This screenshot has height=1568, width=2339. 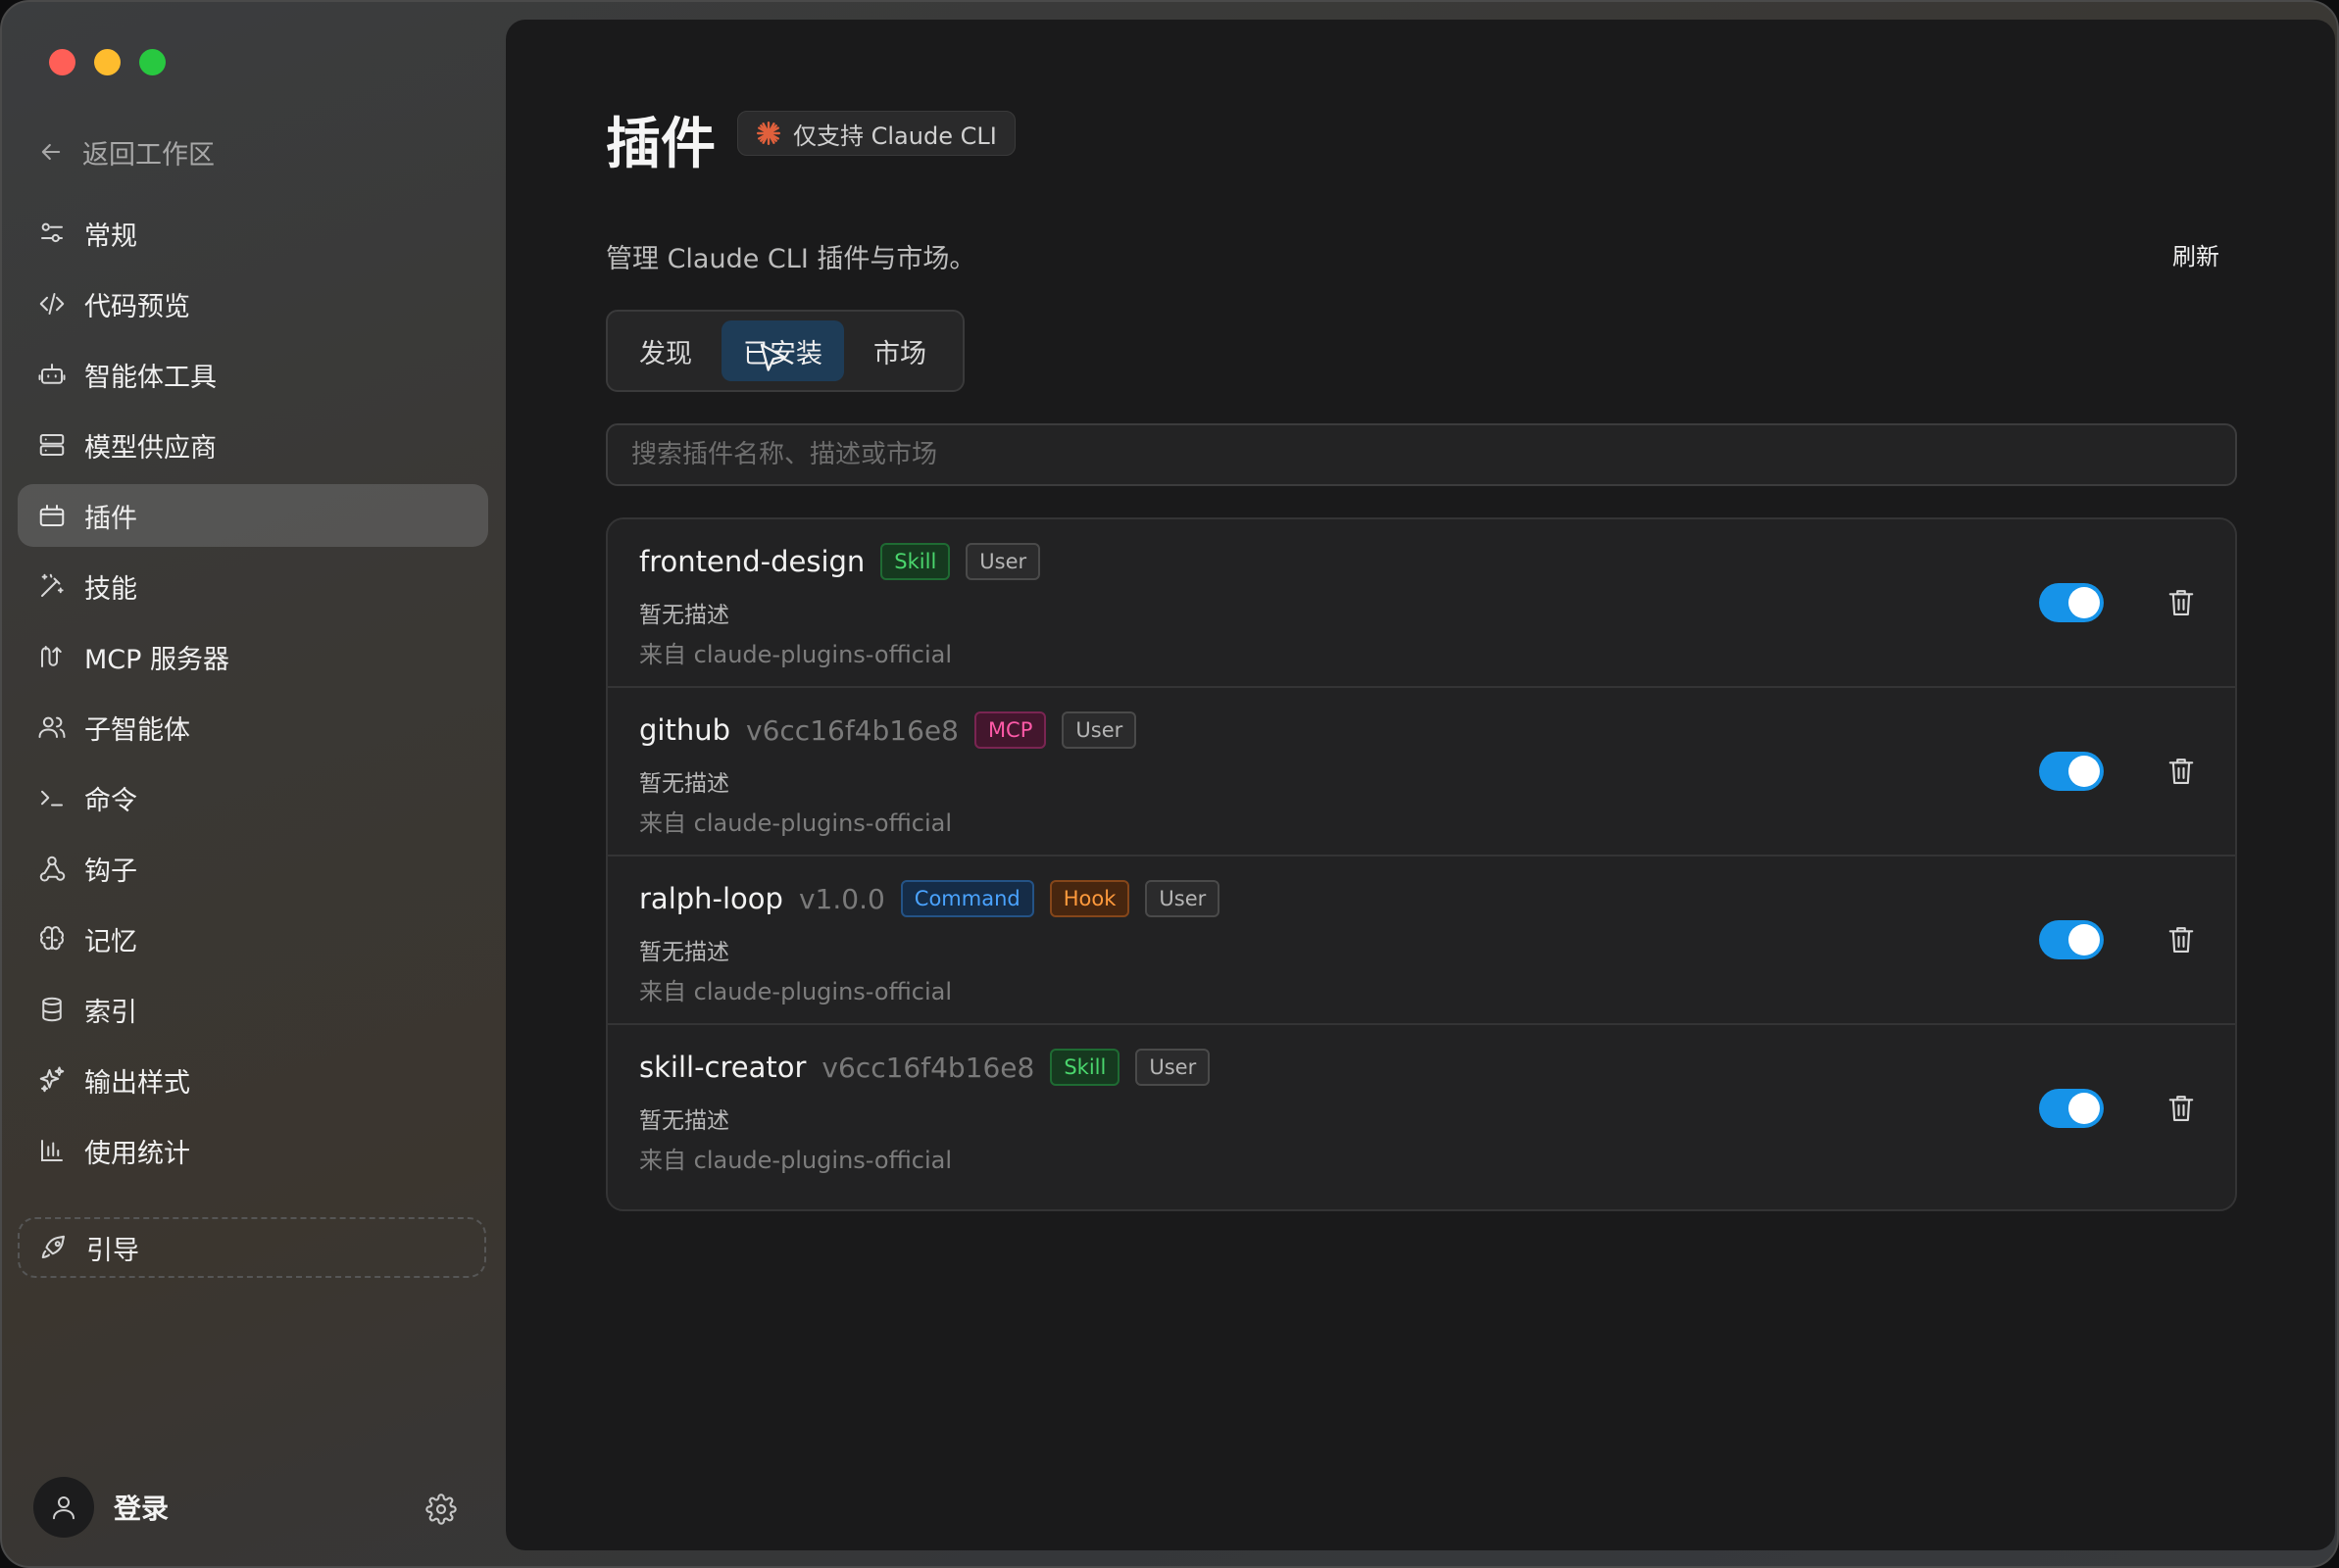 I want to click on sidebar-item-index: 索引, so click(x=253, y=1009).